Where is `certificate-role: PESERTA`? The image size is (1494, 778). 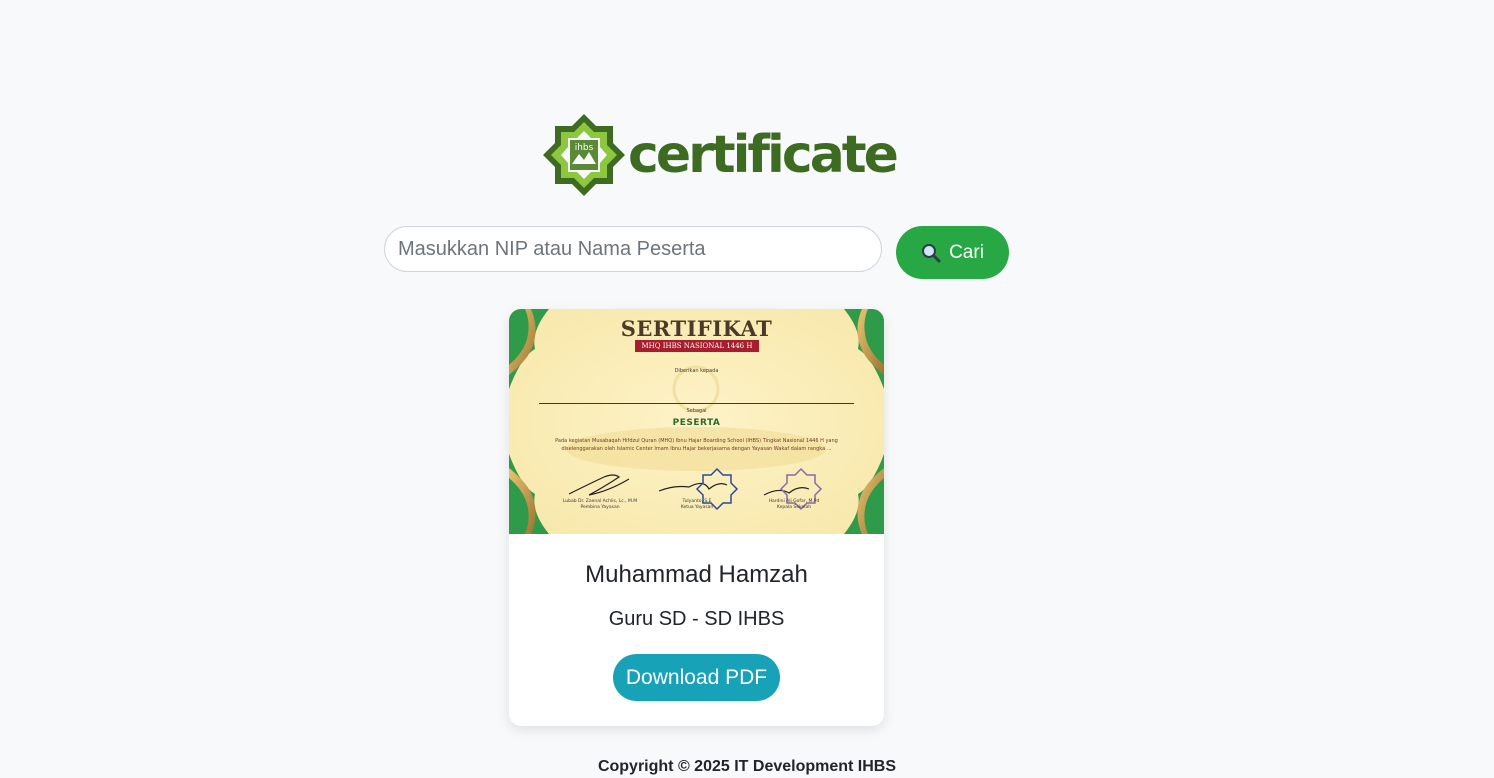 certificate-role: PESERTA is located at coordinates (696, 423).